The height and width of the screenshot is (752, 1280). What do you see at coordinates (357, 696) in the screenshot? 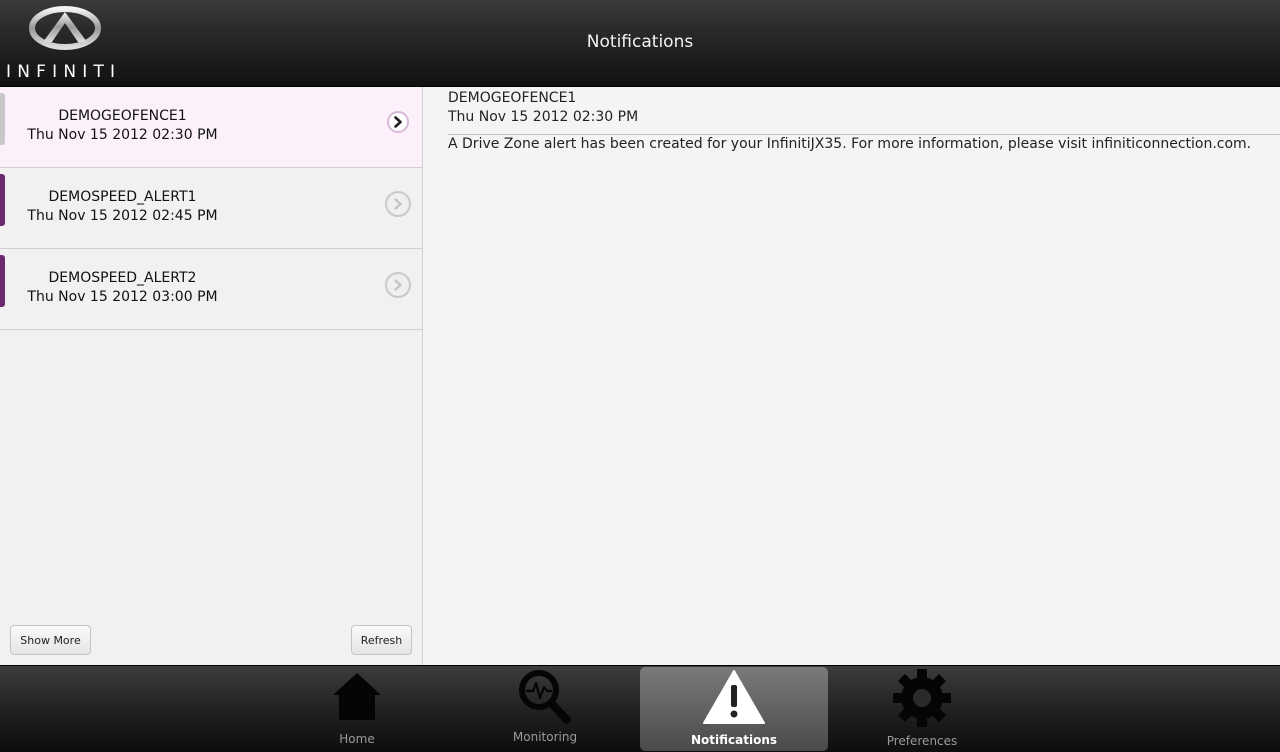
I see `home-icon` at bounding box center [357, 696].